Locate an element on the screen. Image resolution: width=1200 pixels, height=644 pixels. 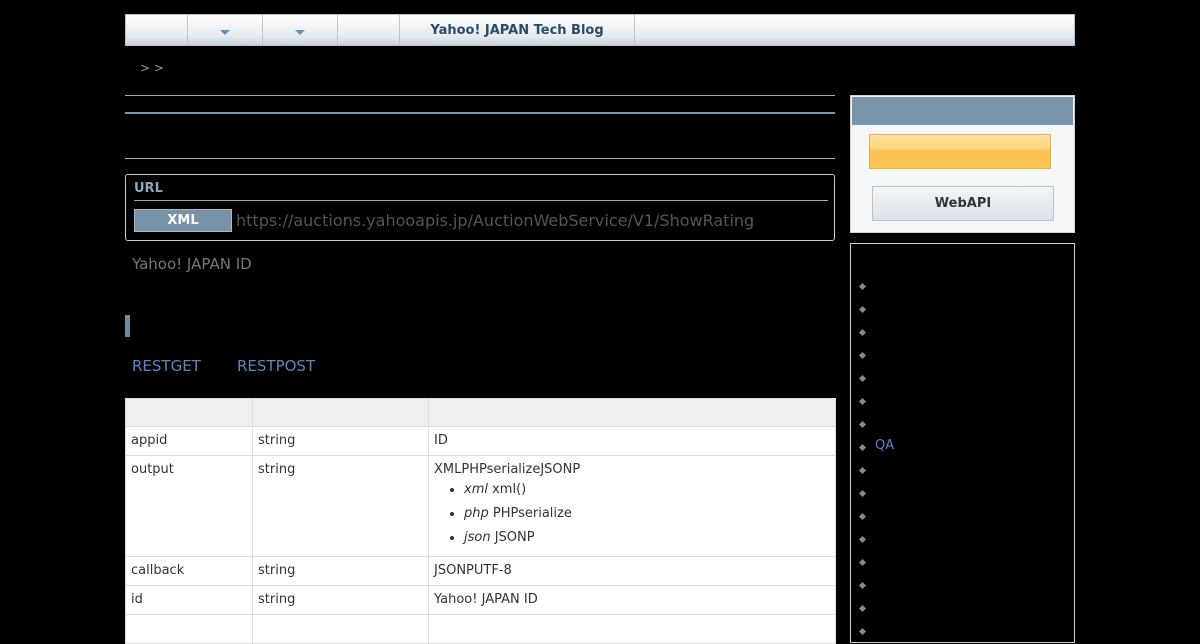
option-key: xml is located at coordinates (476, 489).